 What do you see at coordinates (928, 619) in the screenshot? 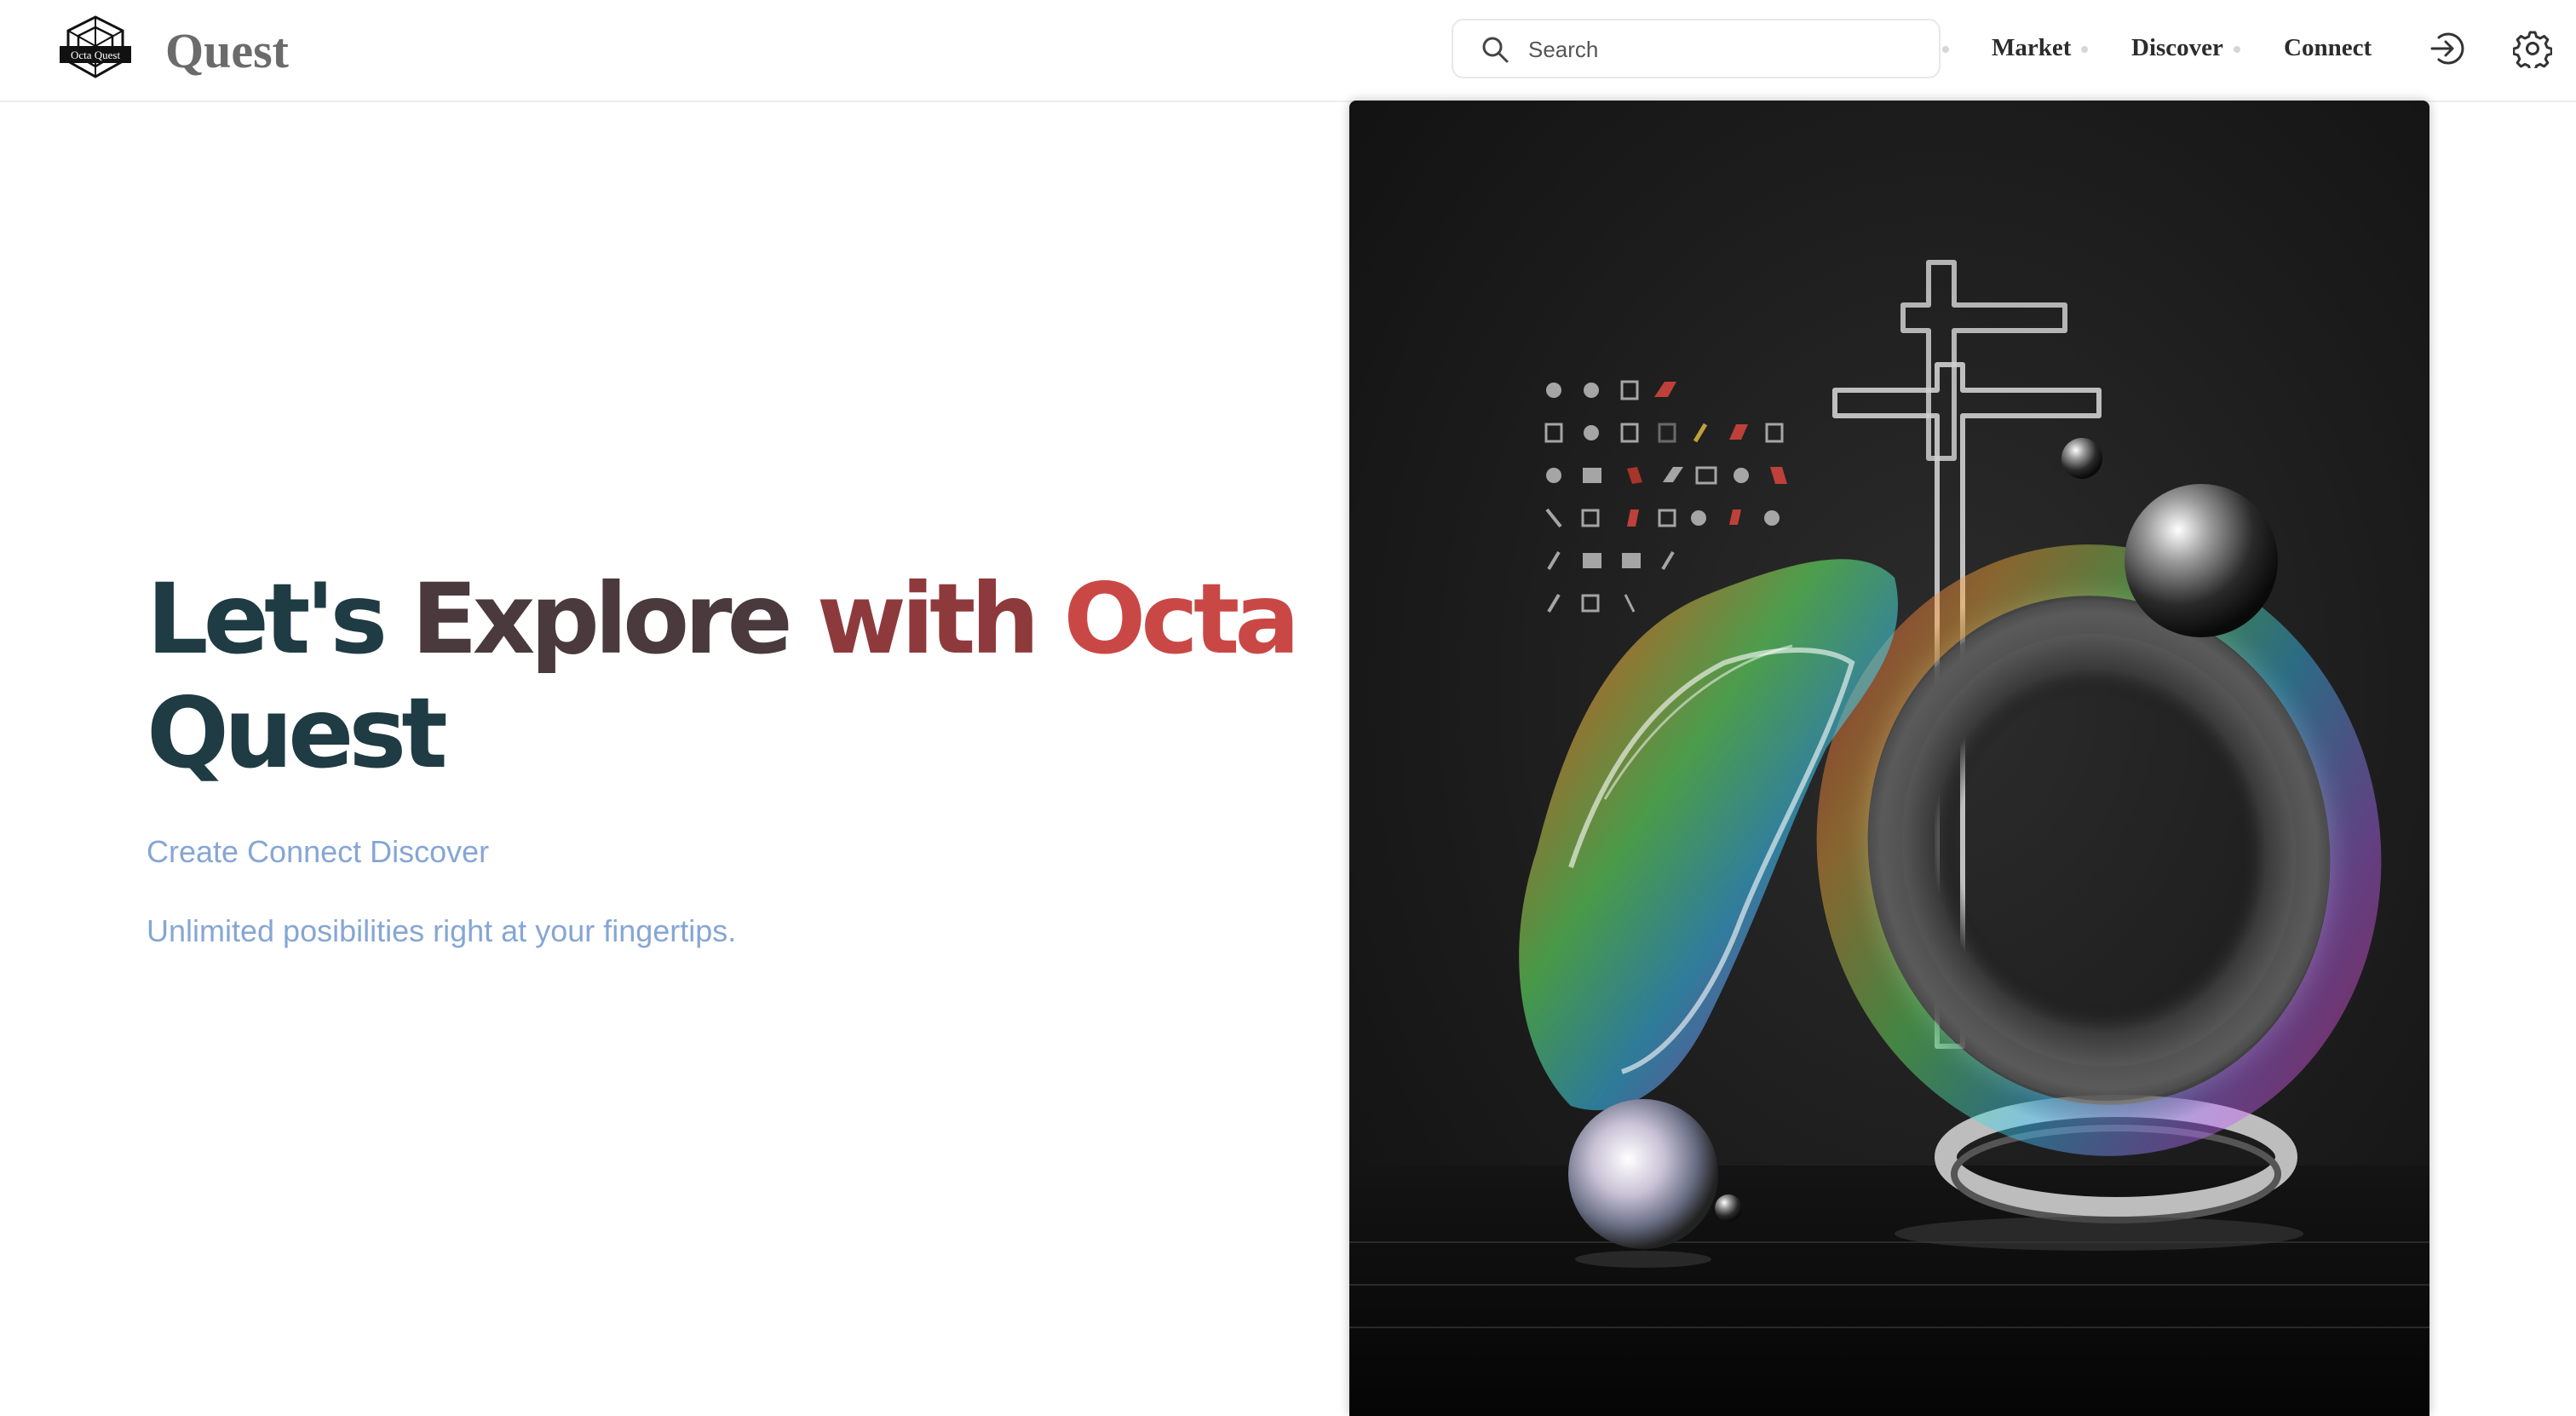
I see `hero-word: with` at bounding box center [928, 619].